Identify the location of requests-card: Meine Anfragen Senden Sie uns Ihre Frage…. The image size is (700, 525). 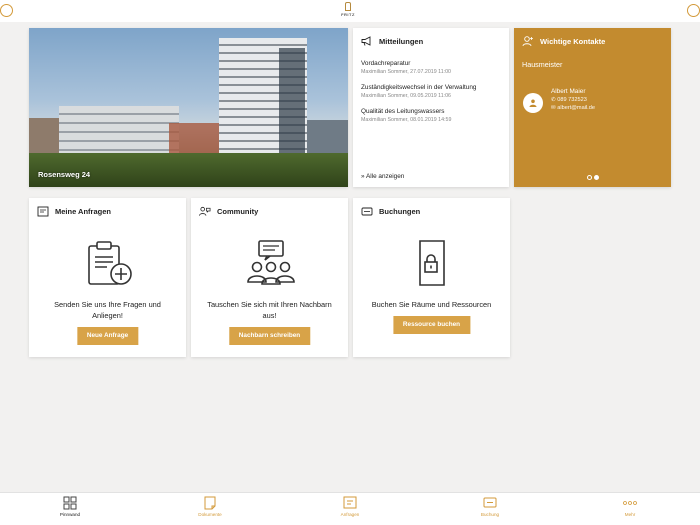
(107, 277).